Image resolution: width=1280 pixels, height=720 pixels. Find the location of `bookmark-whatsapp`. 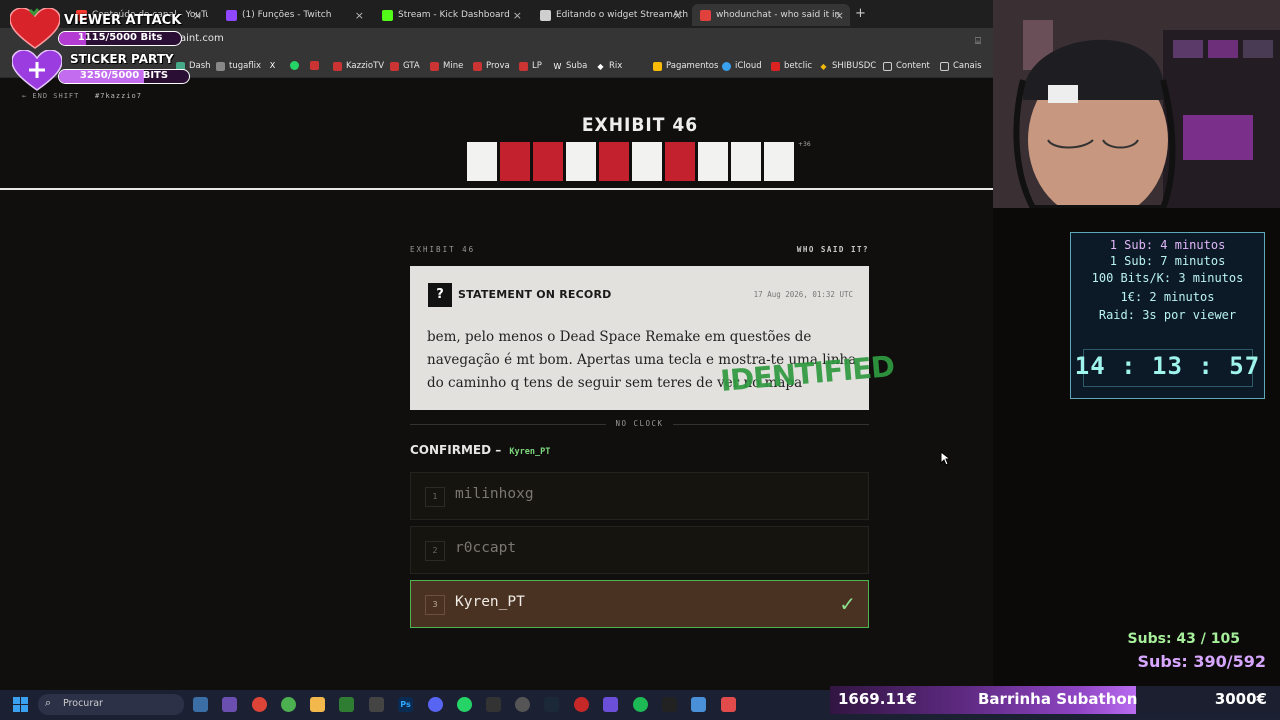

bookmark-whatsapp is located at coordinates (296, 65).